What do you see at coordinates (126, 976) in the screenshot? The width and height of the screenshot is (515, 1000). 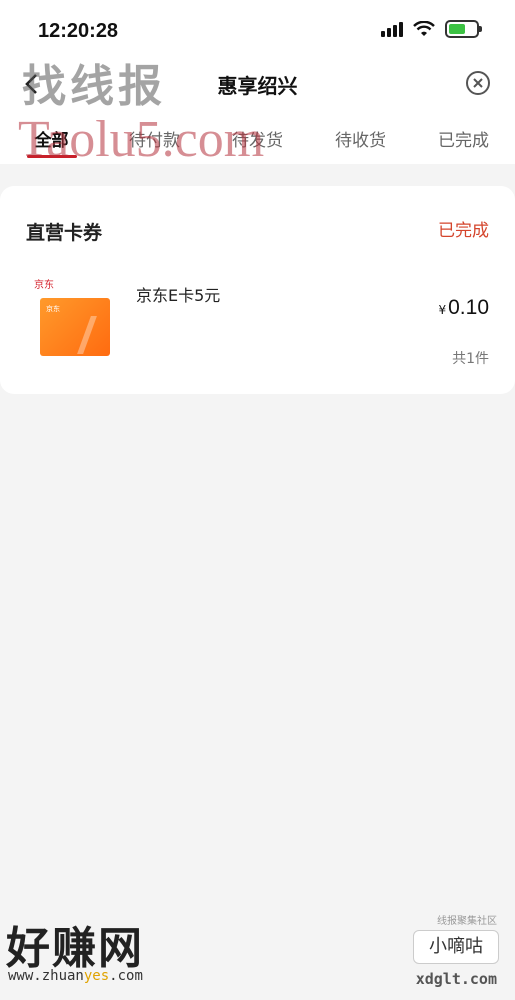 I see `url-part-c: .com` at bounding box center [126, 976].